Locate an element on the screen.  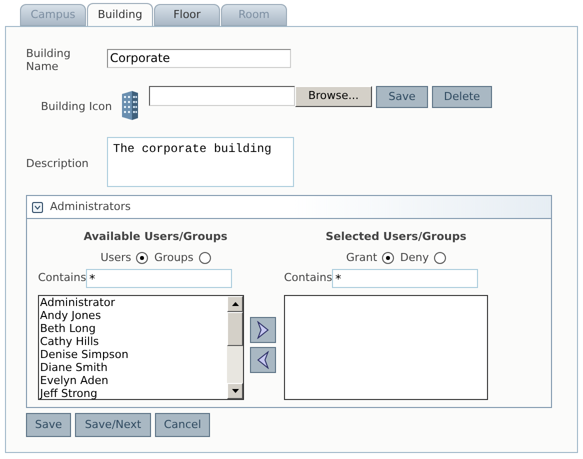
remove-button is located at coordinates (263, 360).